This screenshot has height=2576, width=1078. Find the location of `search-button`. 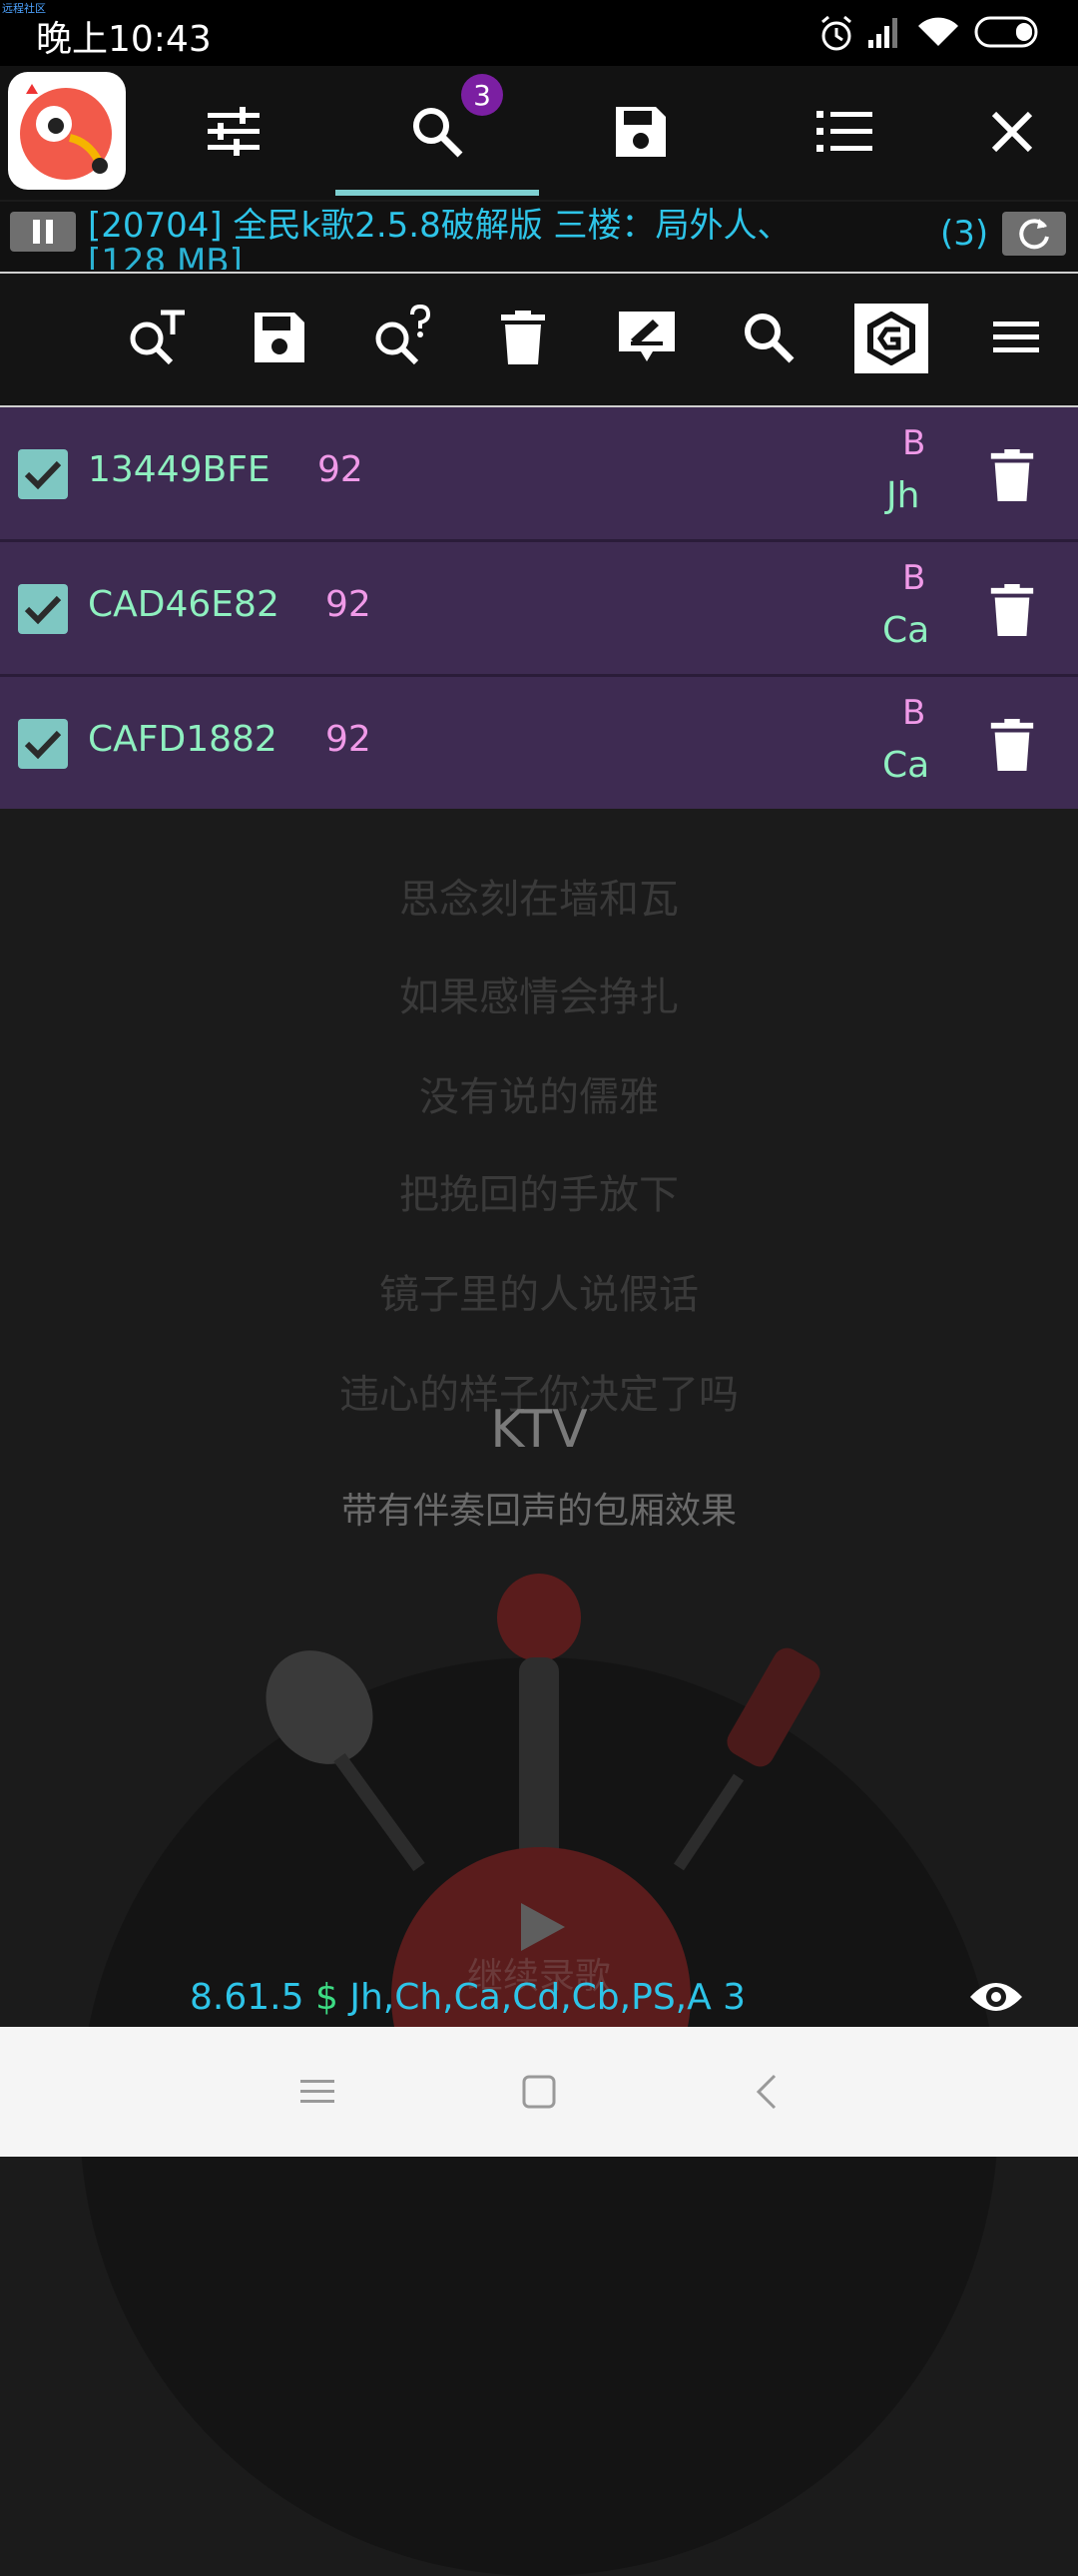

search-button is located at coordinates (769, 337).